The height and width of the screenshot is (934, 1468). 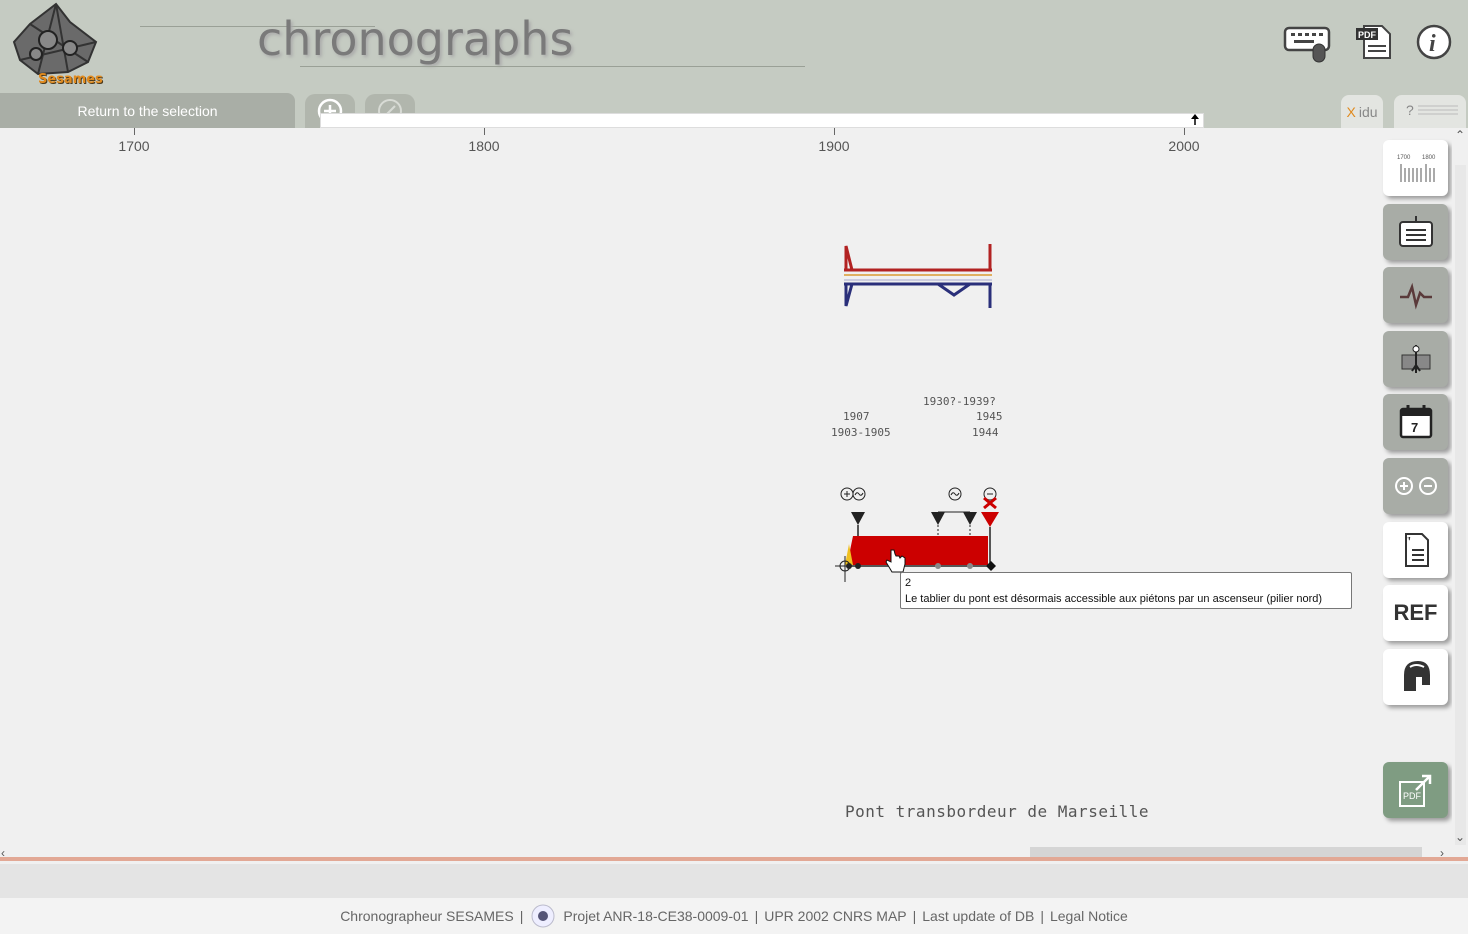 What do you see at coordinates (656, 916) in the screenshot?
I see `footer-project: Projet ANR-18-CE38-0009-01` at bounding box center [656, 916].